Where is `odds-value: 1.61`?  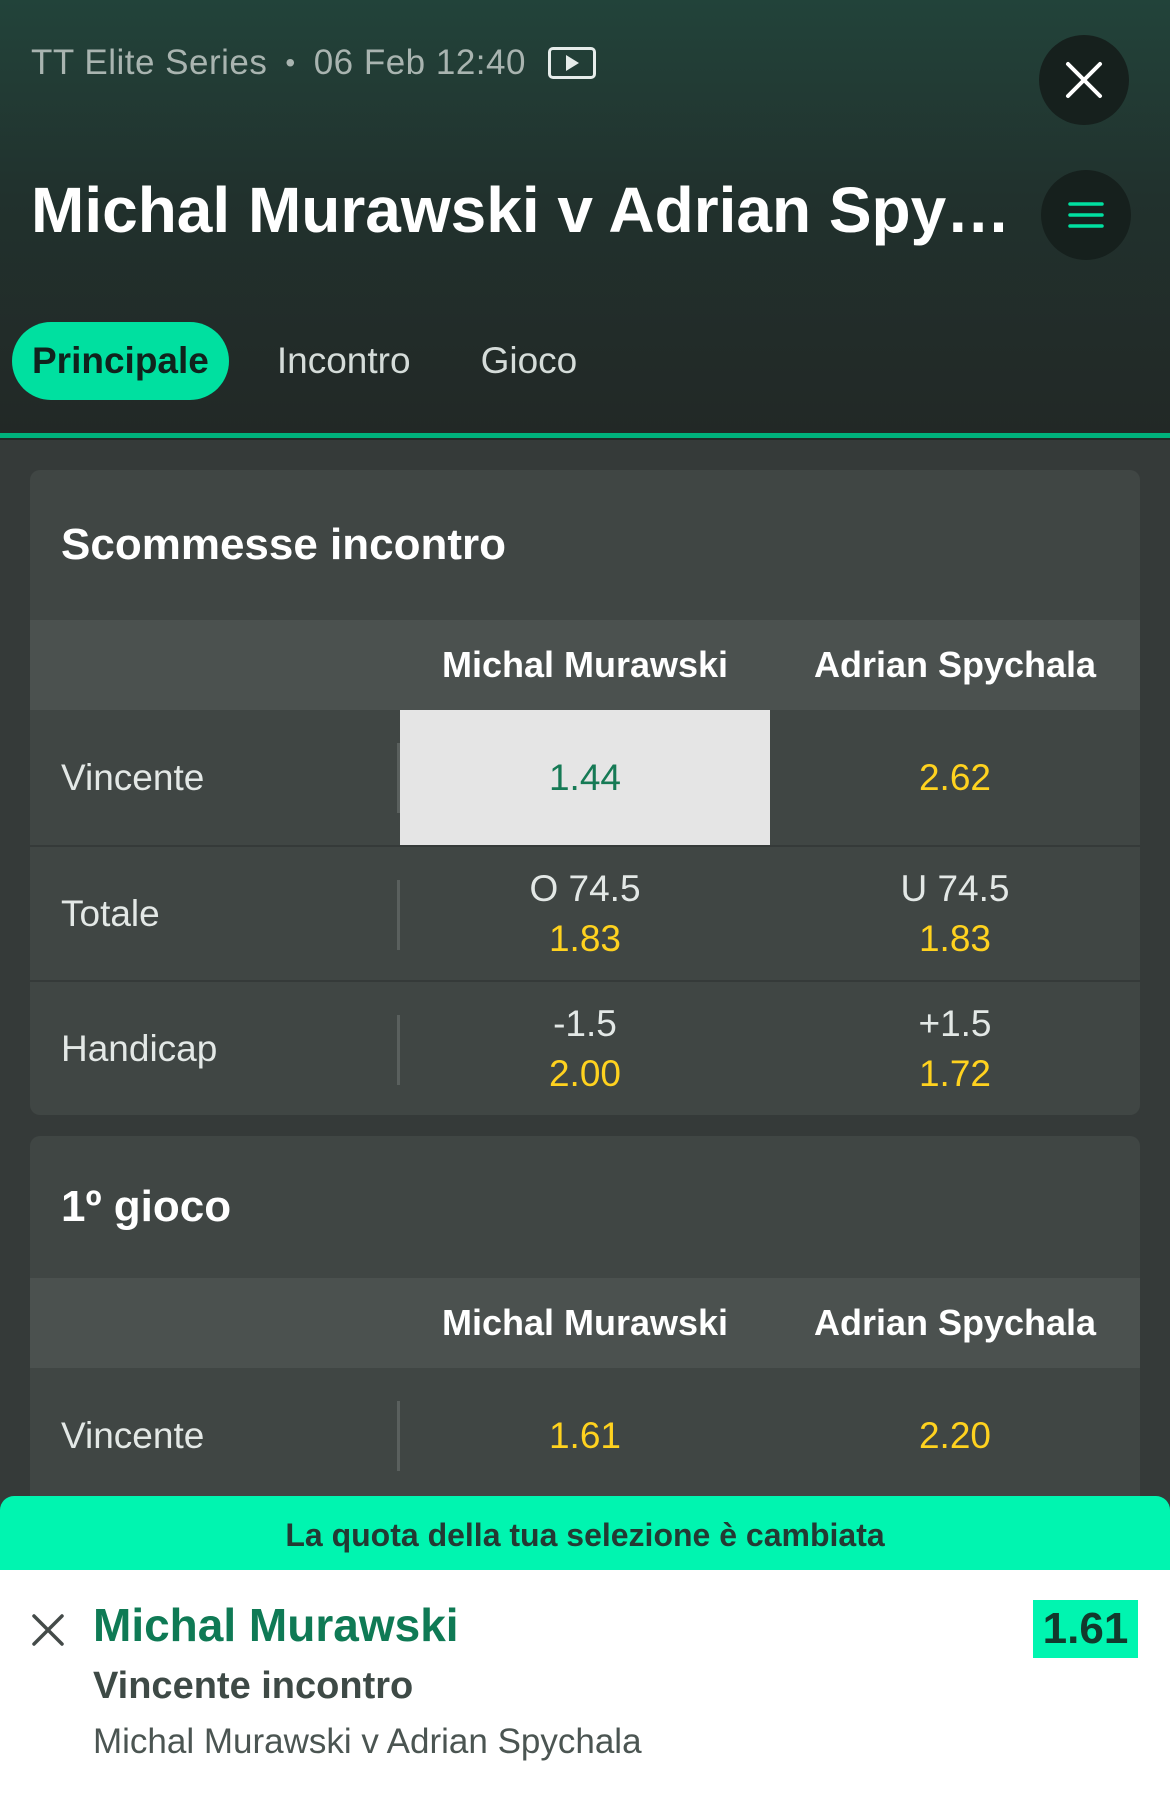
odds-value: 1.61 is located at coordinates (584, 1435).